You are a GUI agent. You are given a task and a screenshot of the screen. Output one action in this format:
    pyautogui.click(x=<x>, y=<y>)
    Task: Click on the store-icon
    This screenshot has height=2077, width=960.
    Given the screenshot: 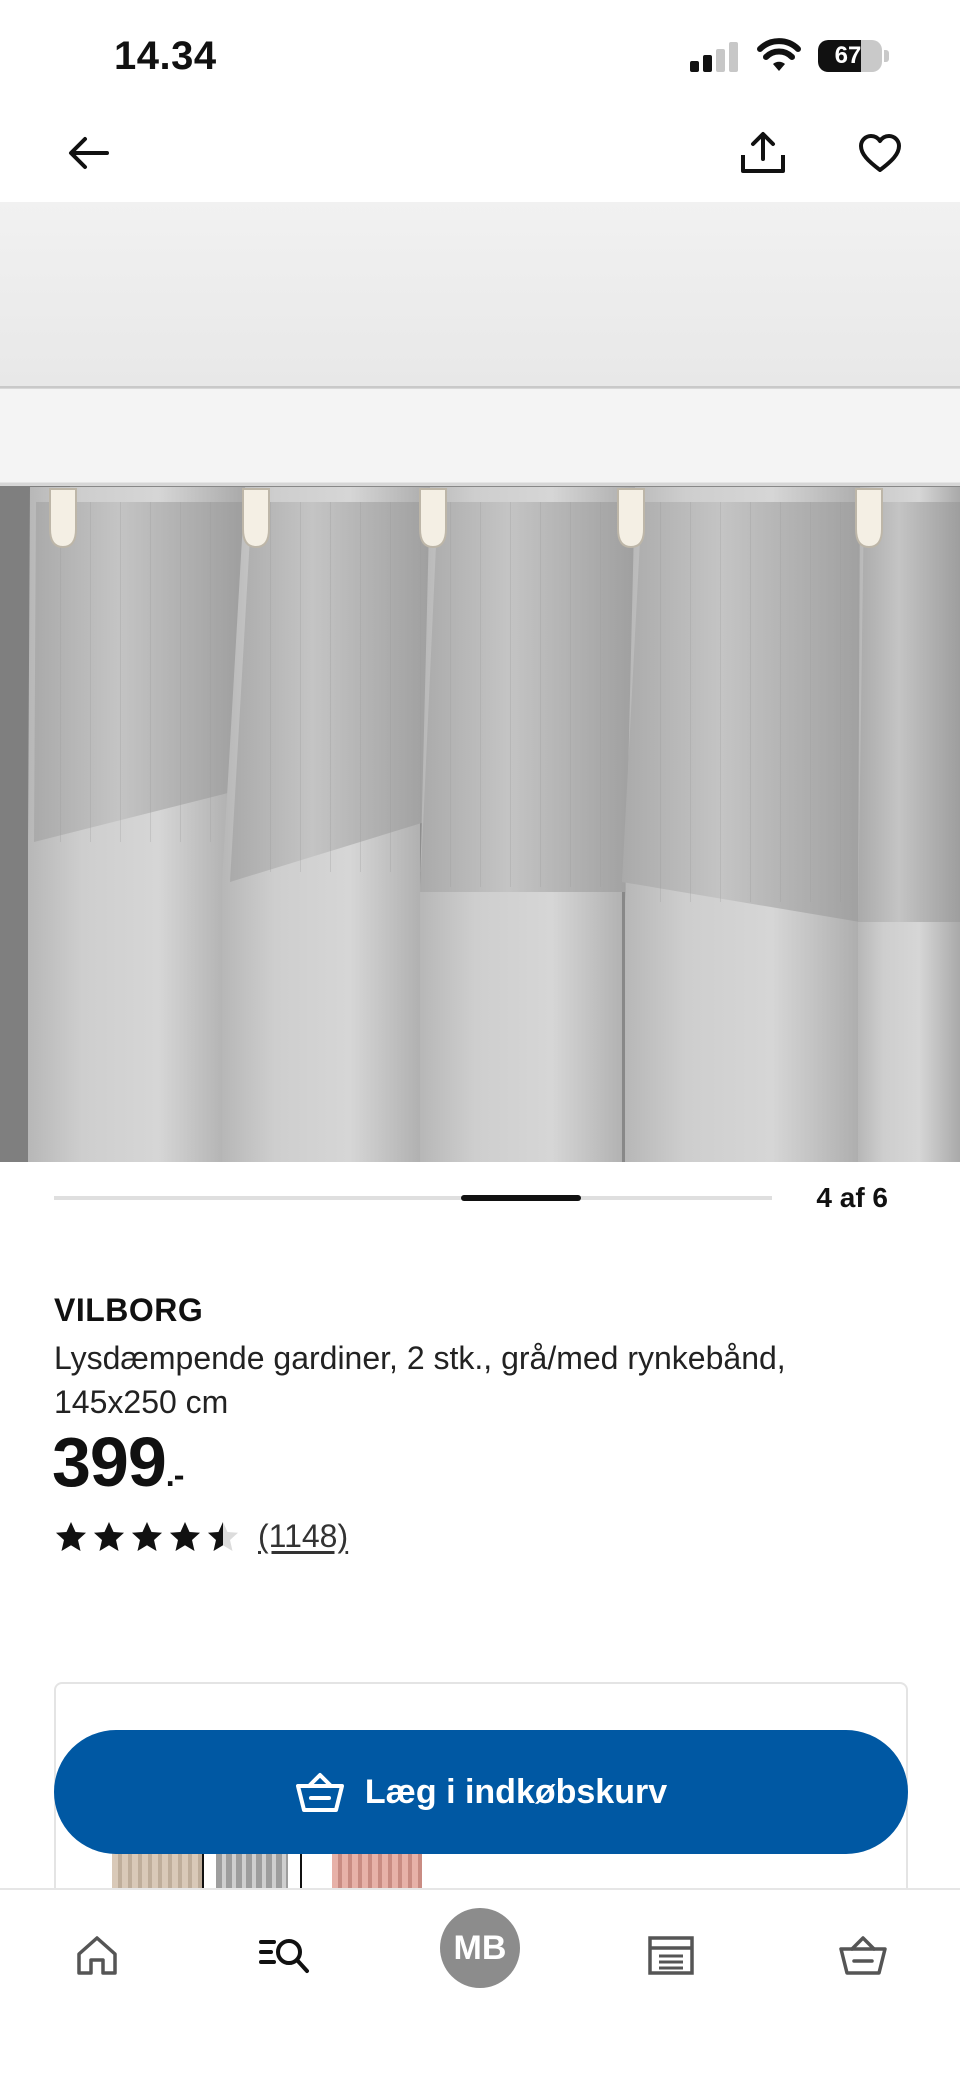 What is the action you would take?
    pyautogui.click(x=671, y=1955)
    